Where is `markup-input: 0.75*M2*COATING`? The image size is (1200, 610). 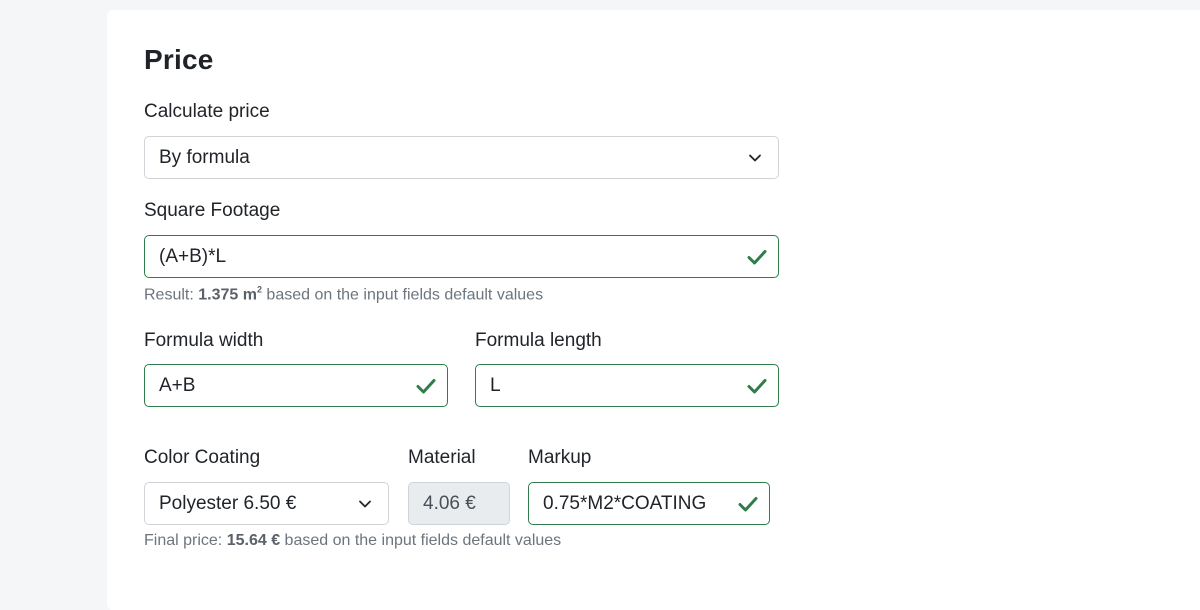
markup-input: 0.75*M2*COATING is located at coordinates (649, 503).